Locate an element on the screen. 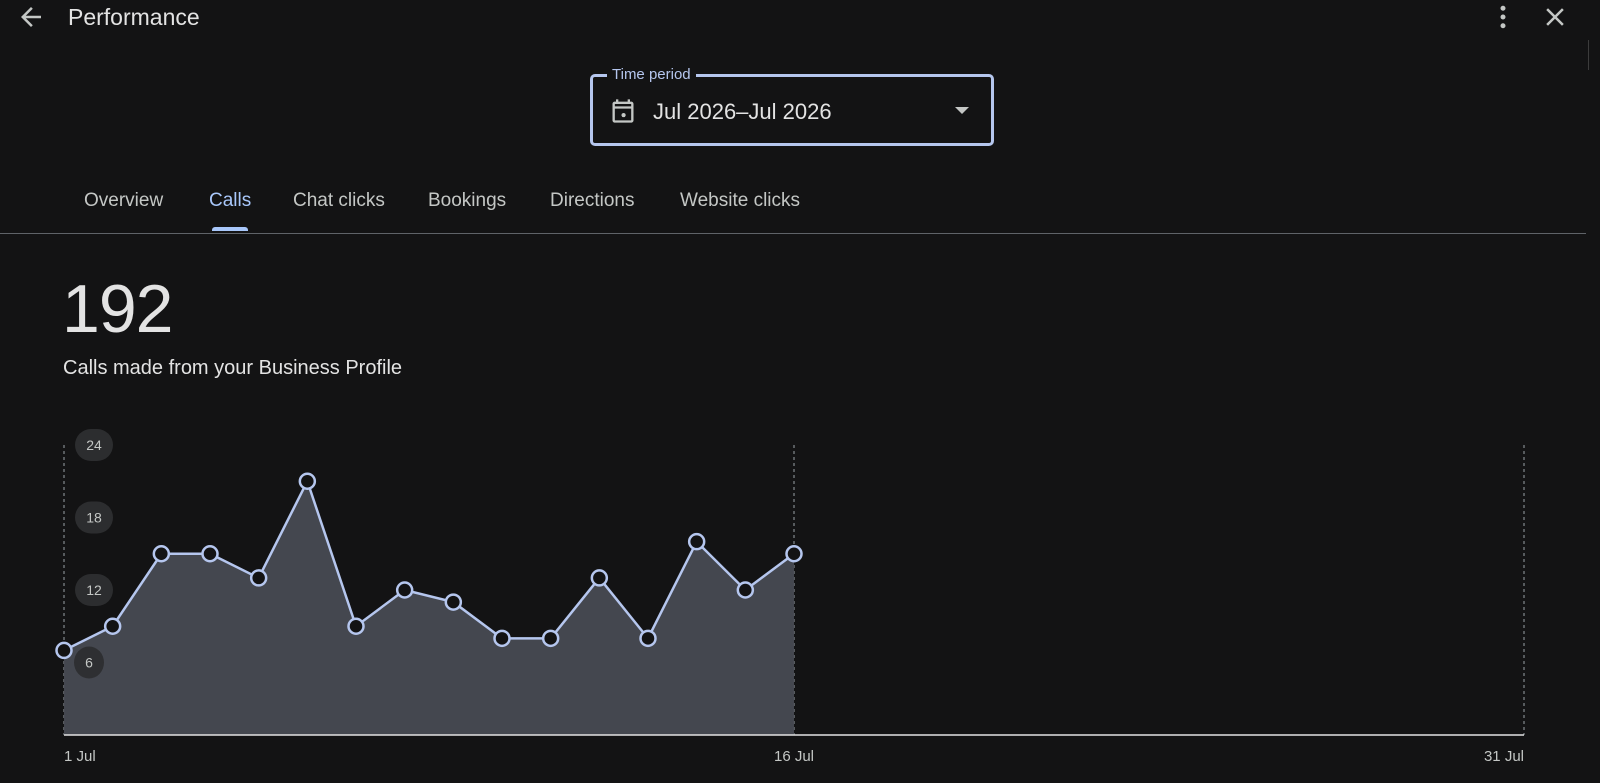 Image resolution: width=1600 pixels, height=783 pixels. more-vert-icon is located at coordinates (1503, 17).